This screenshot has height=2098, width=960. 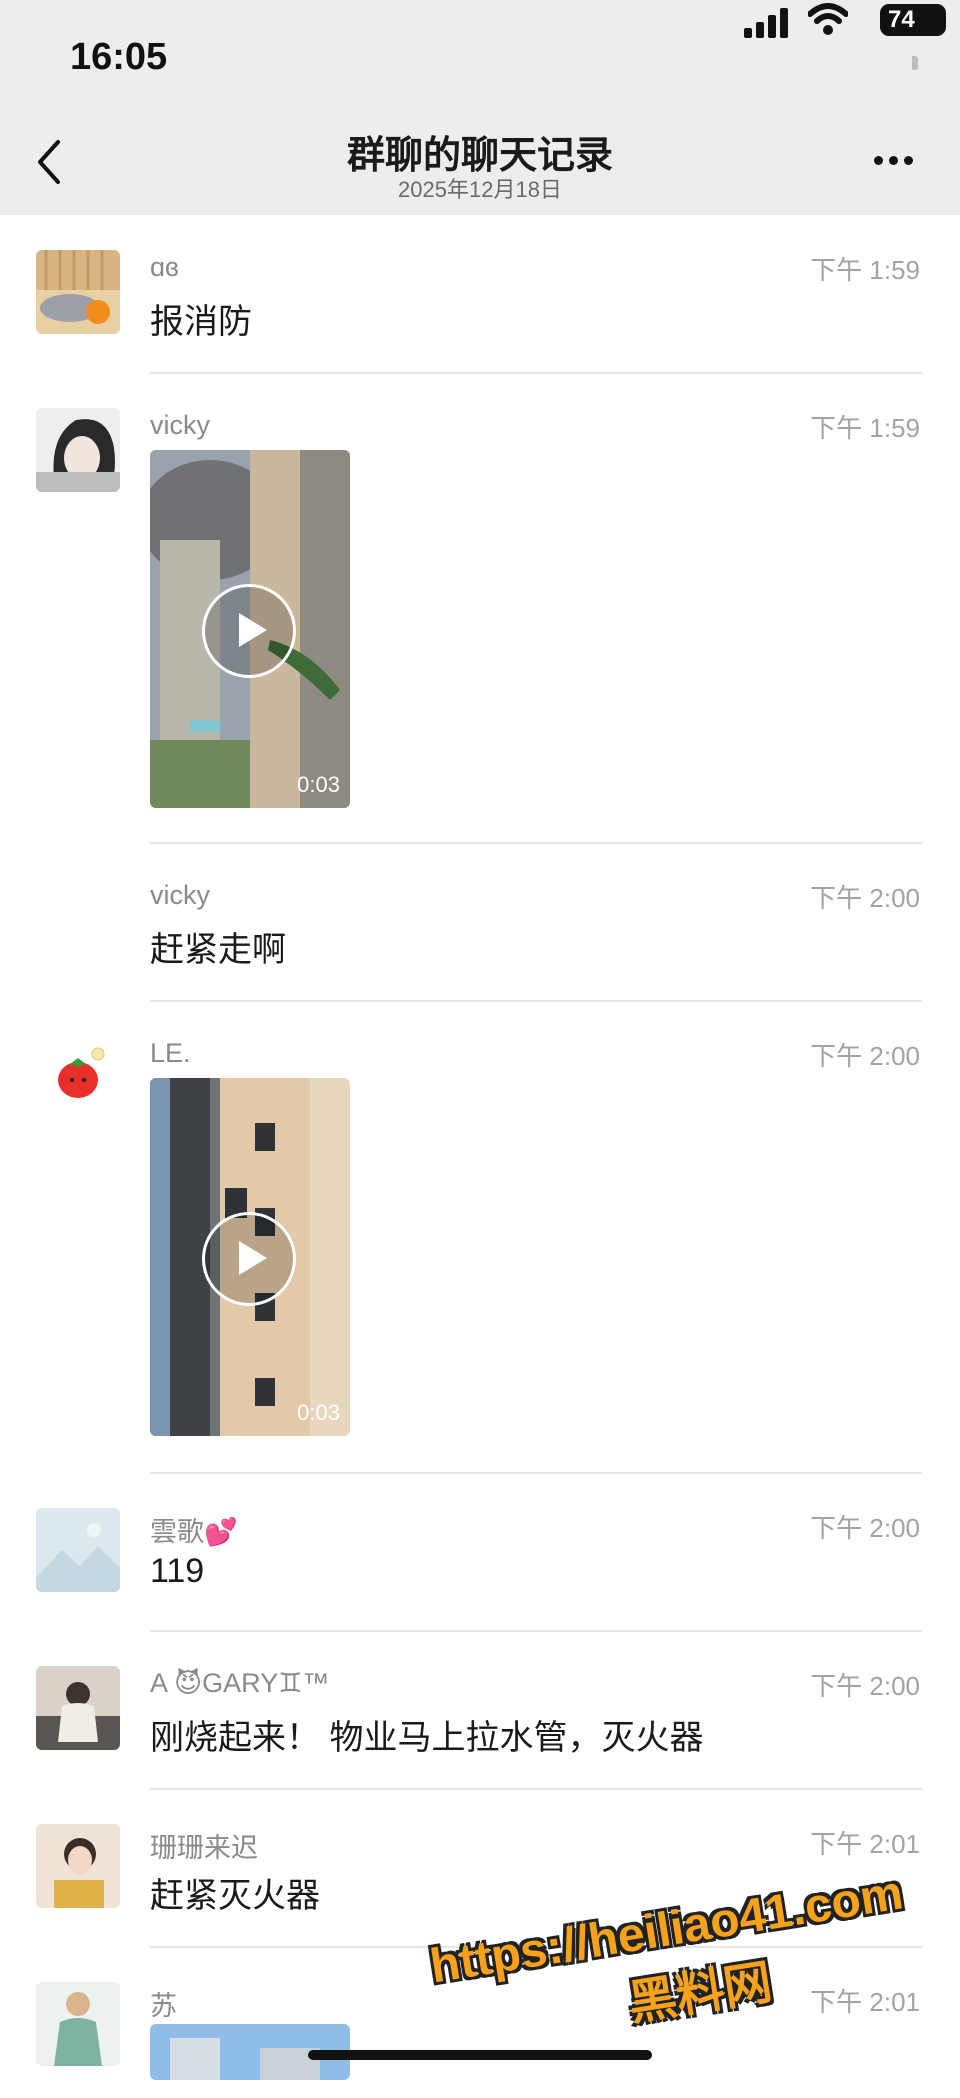 I want to click on sender-name: LE., so click(x=170, y=1053).